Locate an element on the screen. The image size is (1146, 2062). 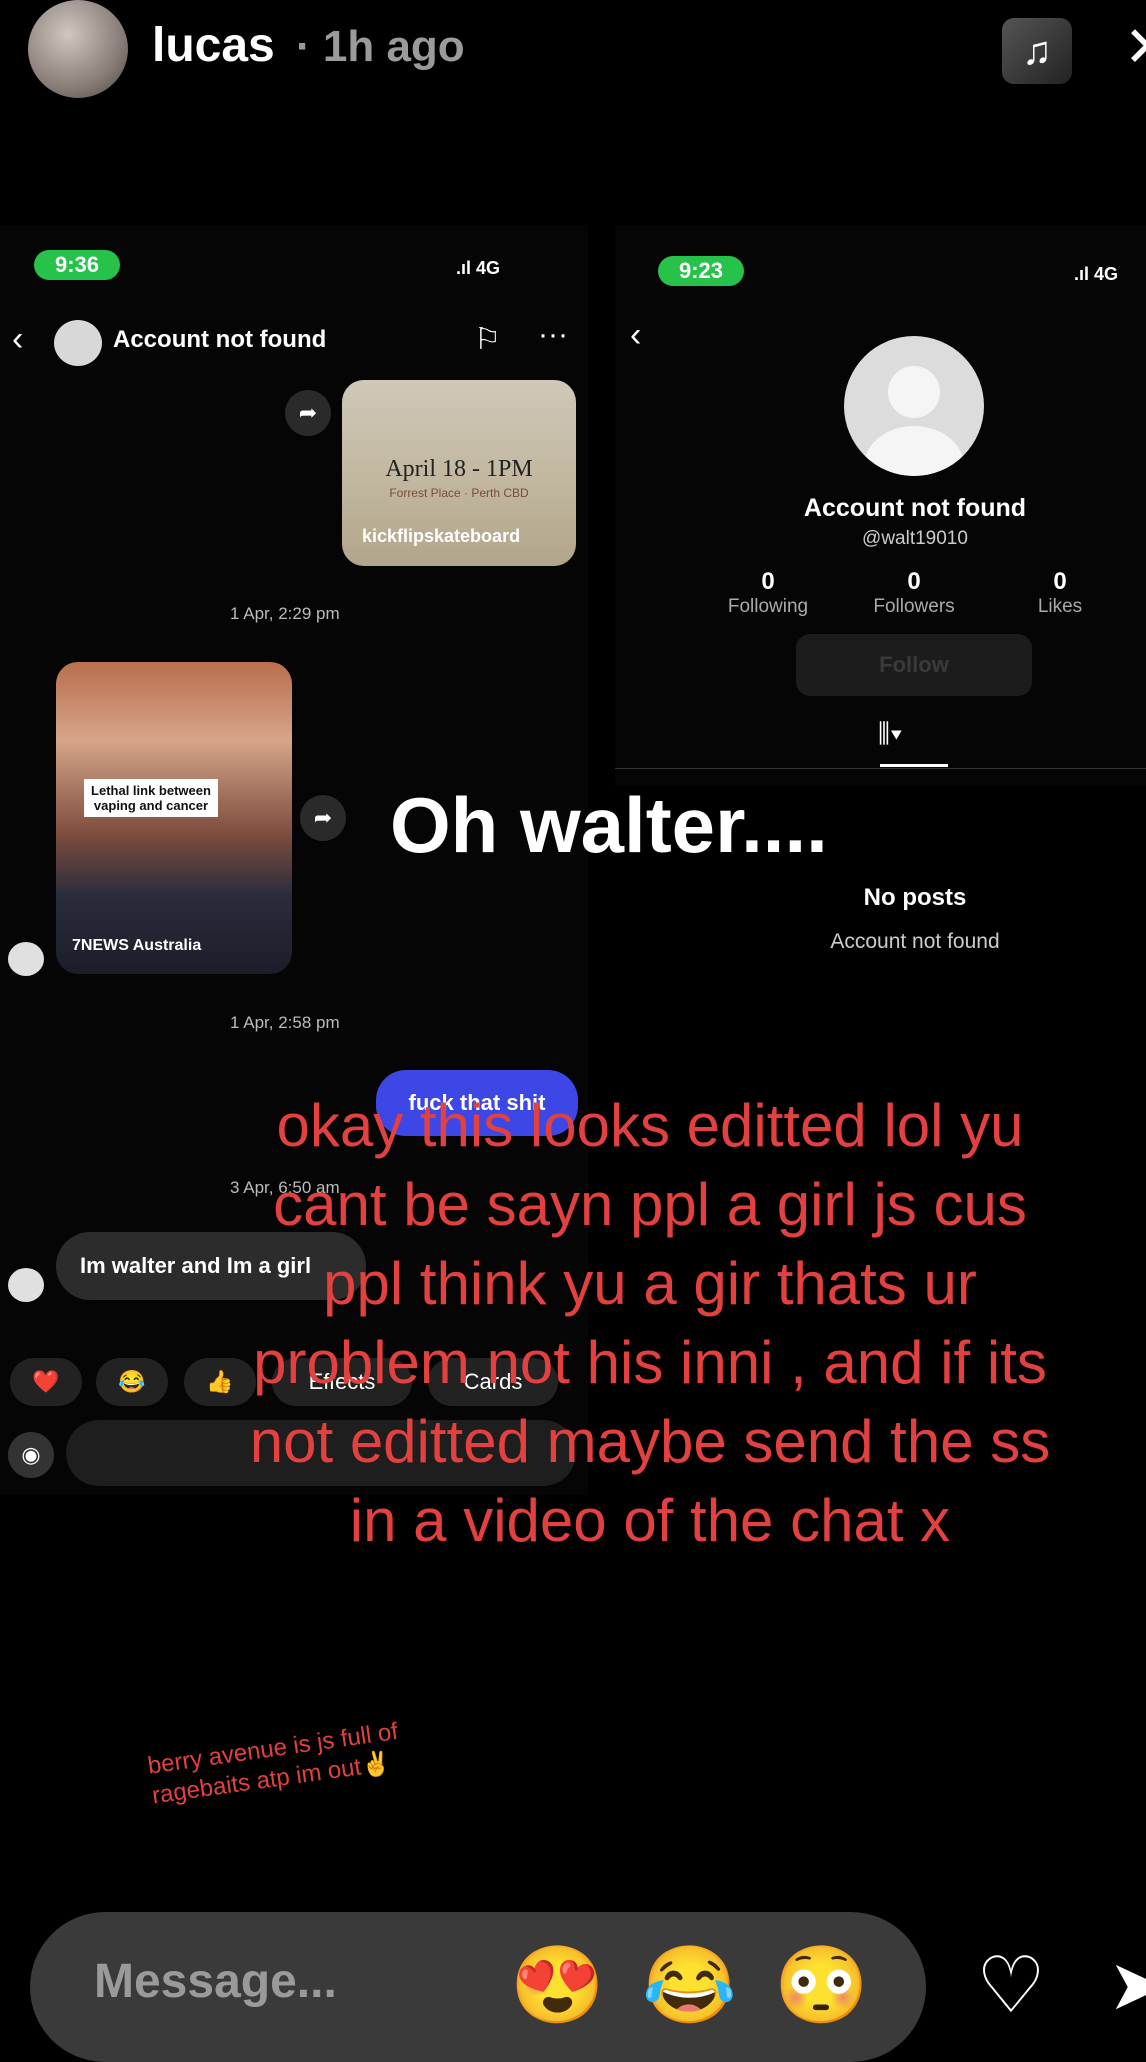
card-place-text: Forrest Place · Perth CBD is located at coordinates (459, 493).